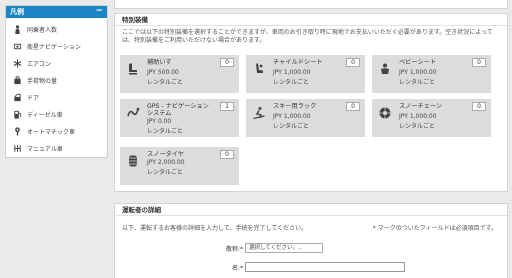 The height and width of the screenshot is (278, 512). I want to click on fuel-pump-icon, so click(17, 115).